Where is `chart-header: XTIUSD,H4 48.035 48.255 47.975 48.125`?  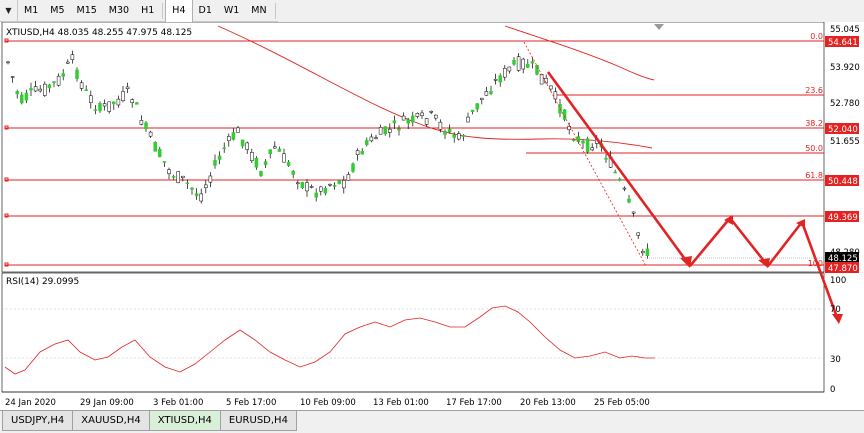 chart-header: XTIUSD,H4 48.035 48.255 47.975 48.125 is located at coordinates (99, 33).